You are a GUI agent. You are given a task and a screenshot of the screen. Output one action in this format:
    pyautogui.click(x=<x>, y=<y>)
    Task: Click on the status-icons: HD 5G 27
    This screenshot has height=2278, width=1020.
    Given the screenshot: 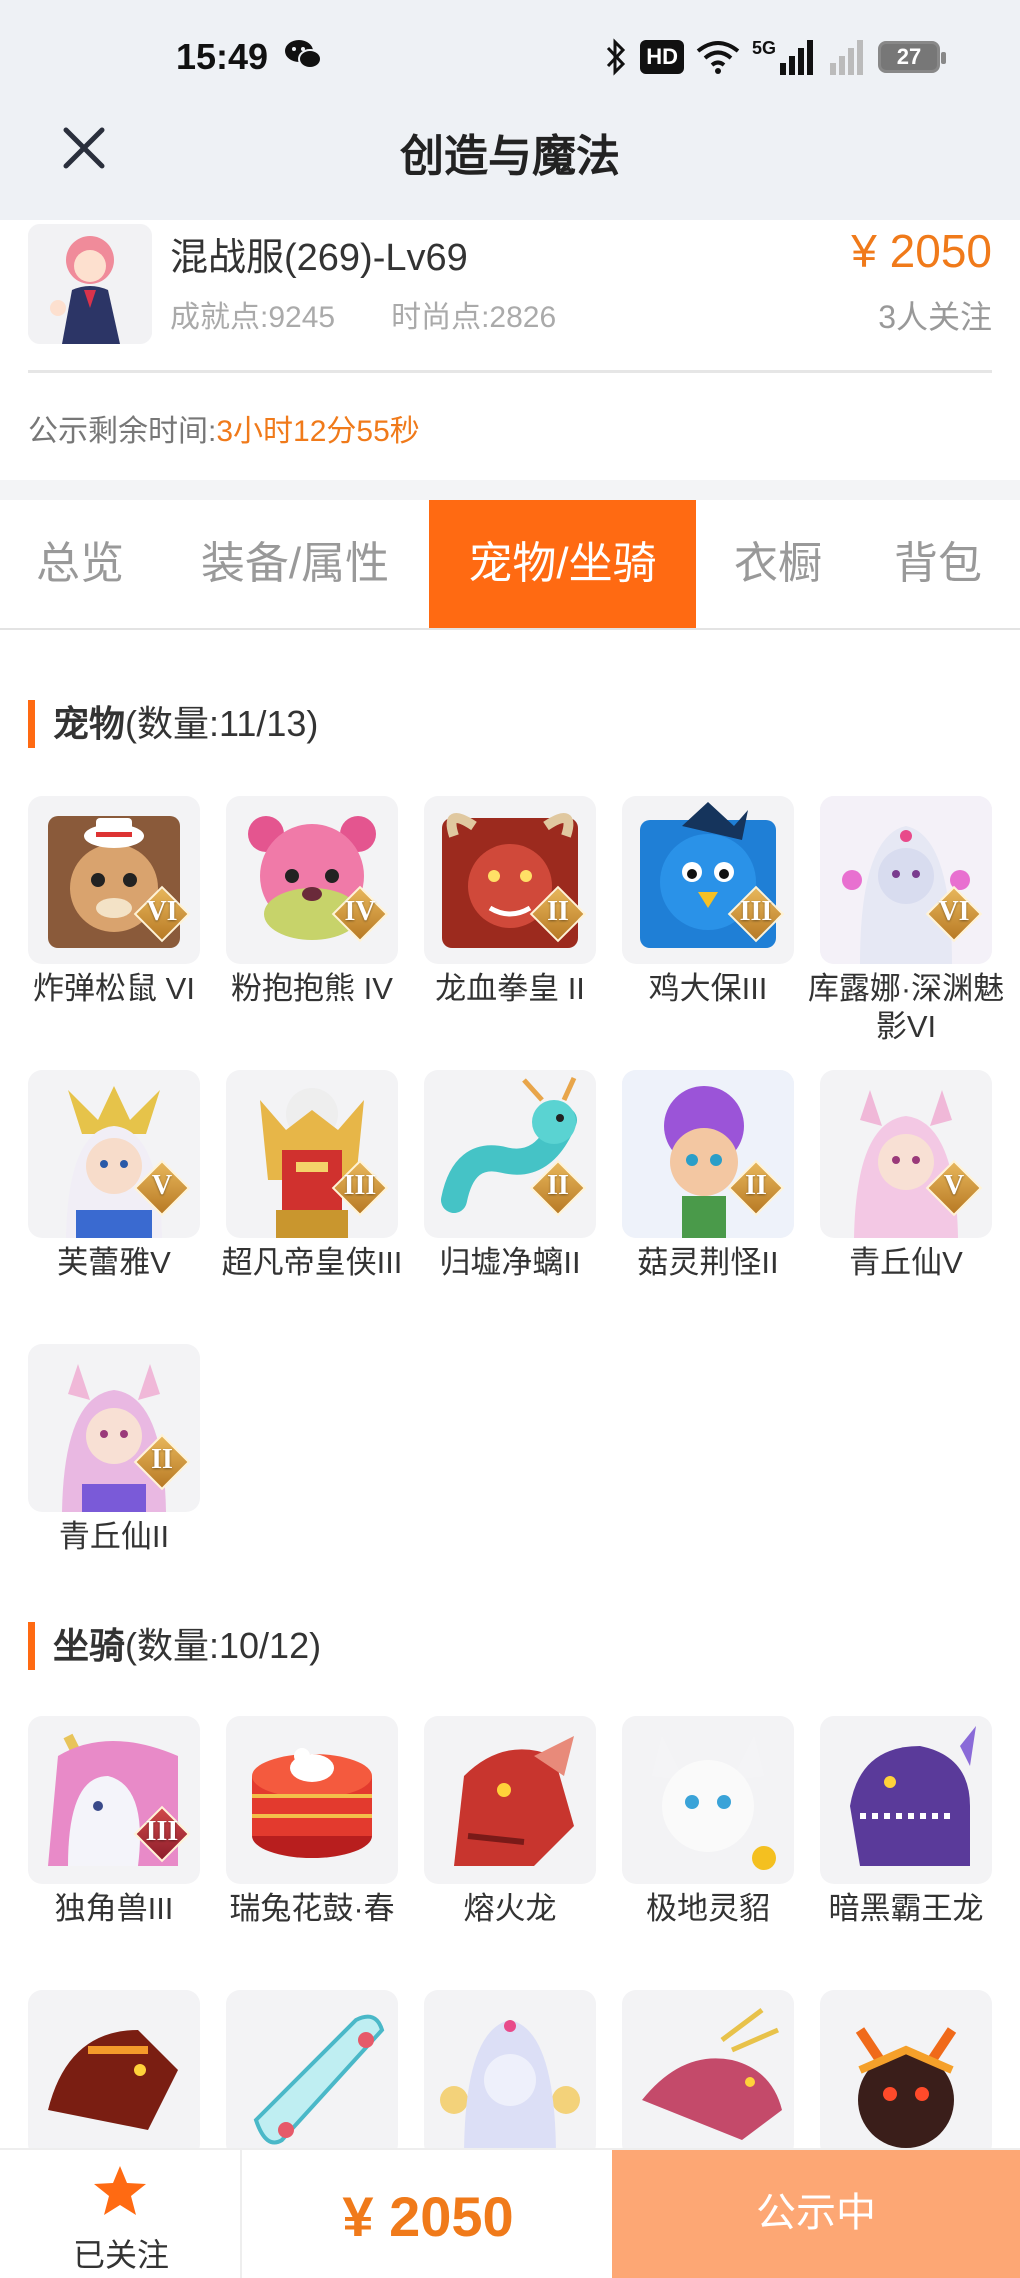 What is the action you would take?
    pyautogui.click(x=775, y=57)
    